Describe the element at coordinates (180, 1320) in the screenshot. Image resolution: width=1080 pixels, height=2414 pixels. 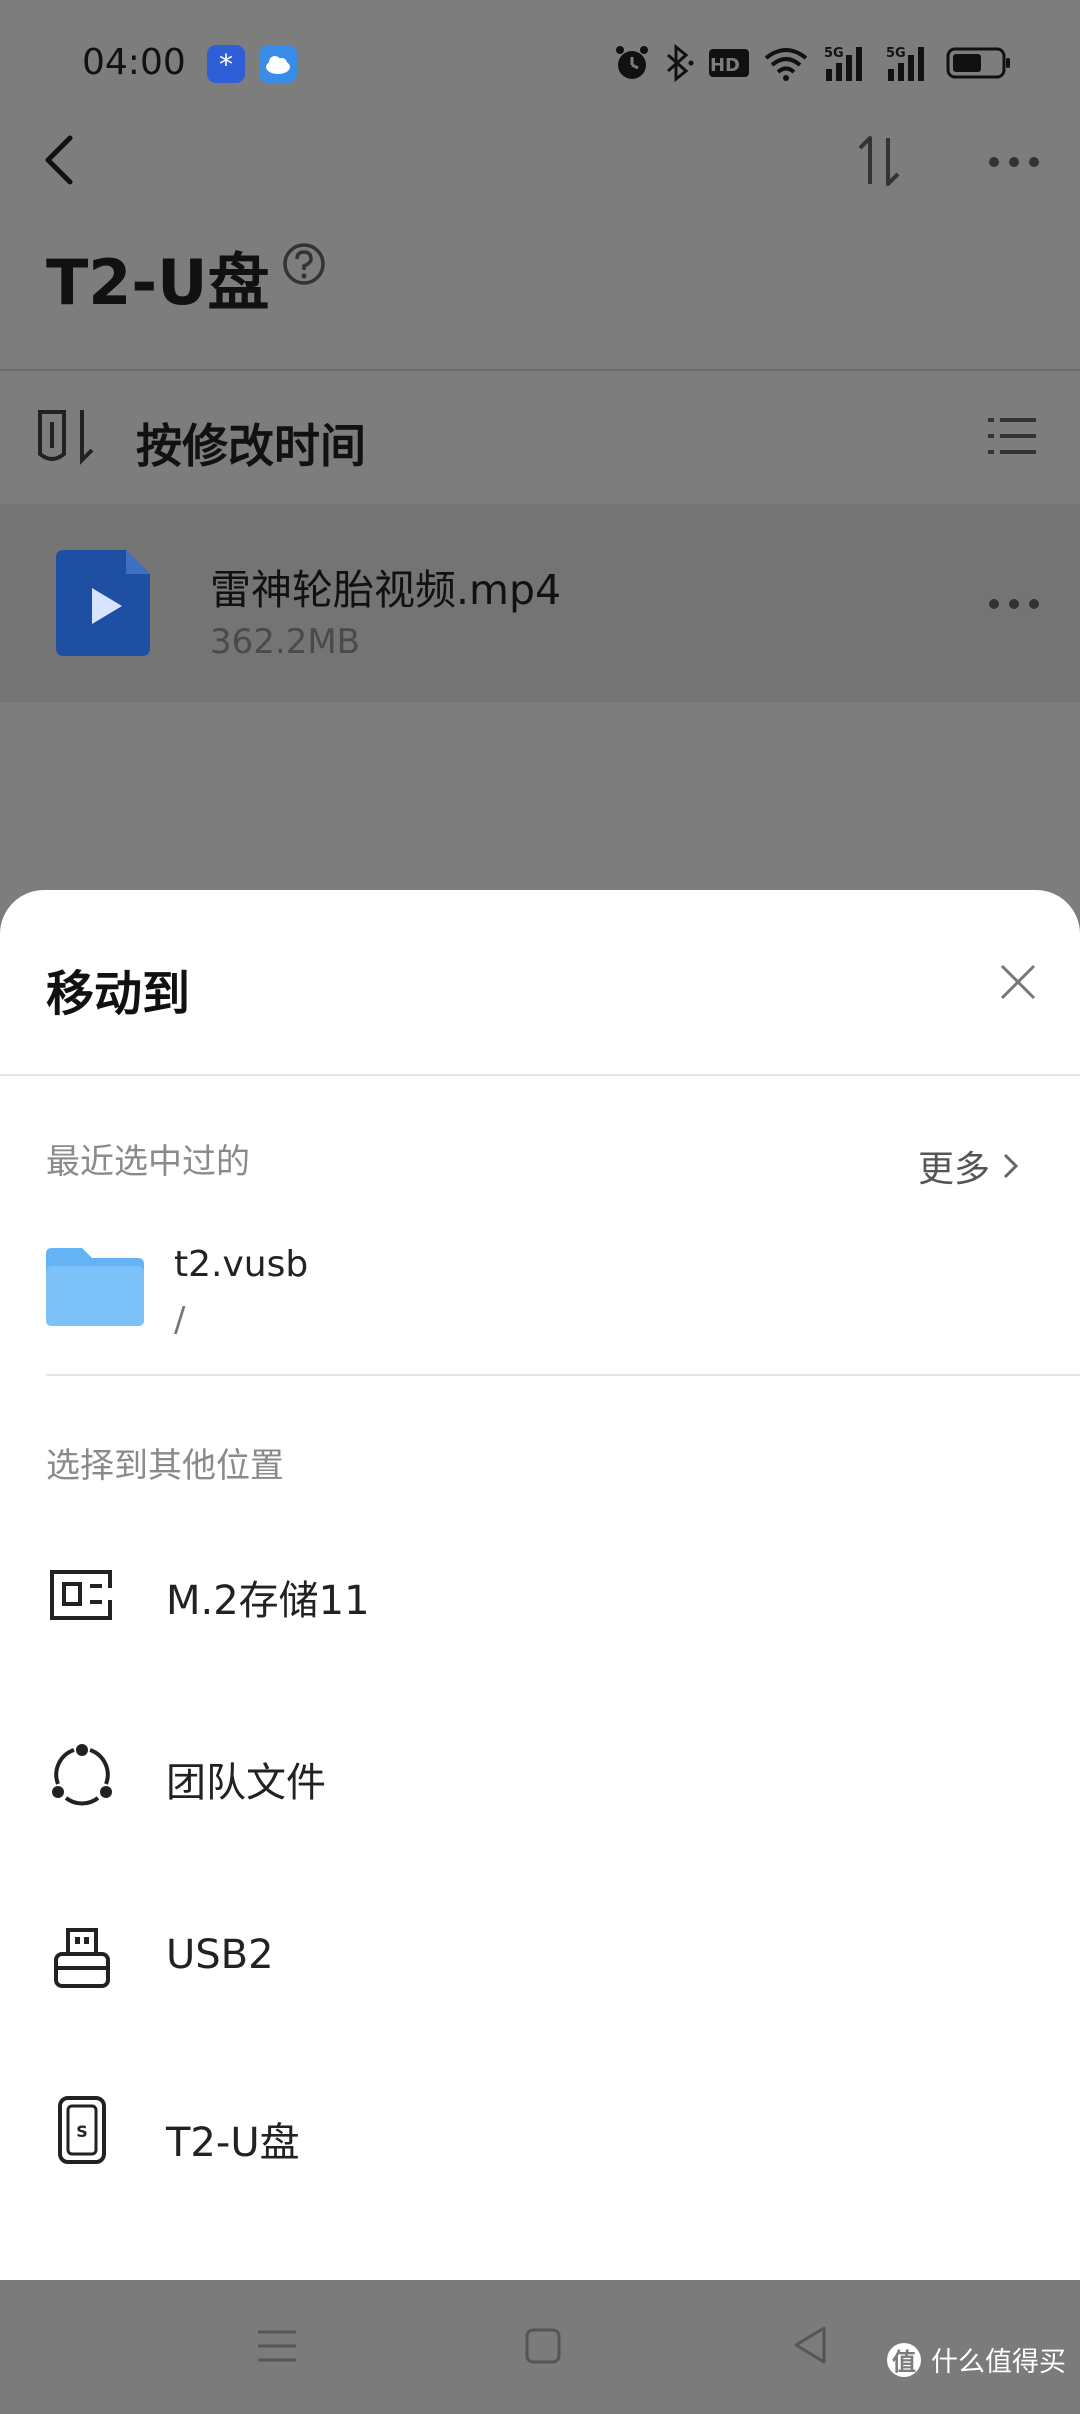
I see `recent-folder-path: /` at that location.